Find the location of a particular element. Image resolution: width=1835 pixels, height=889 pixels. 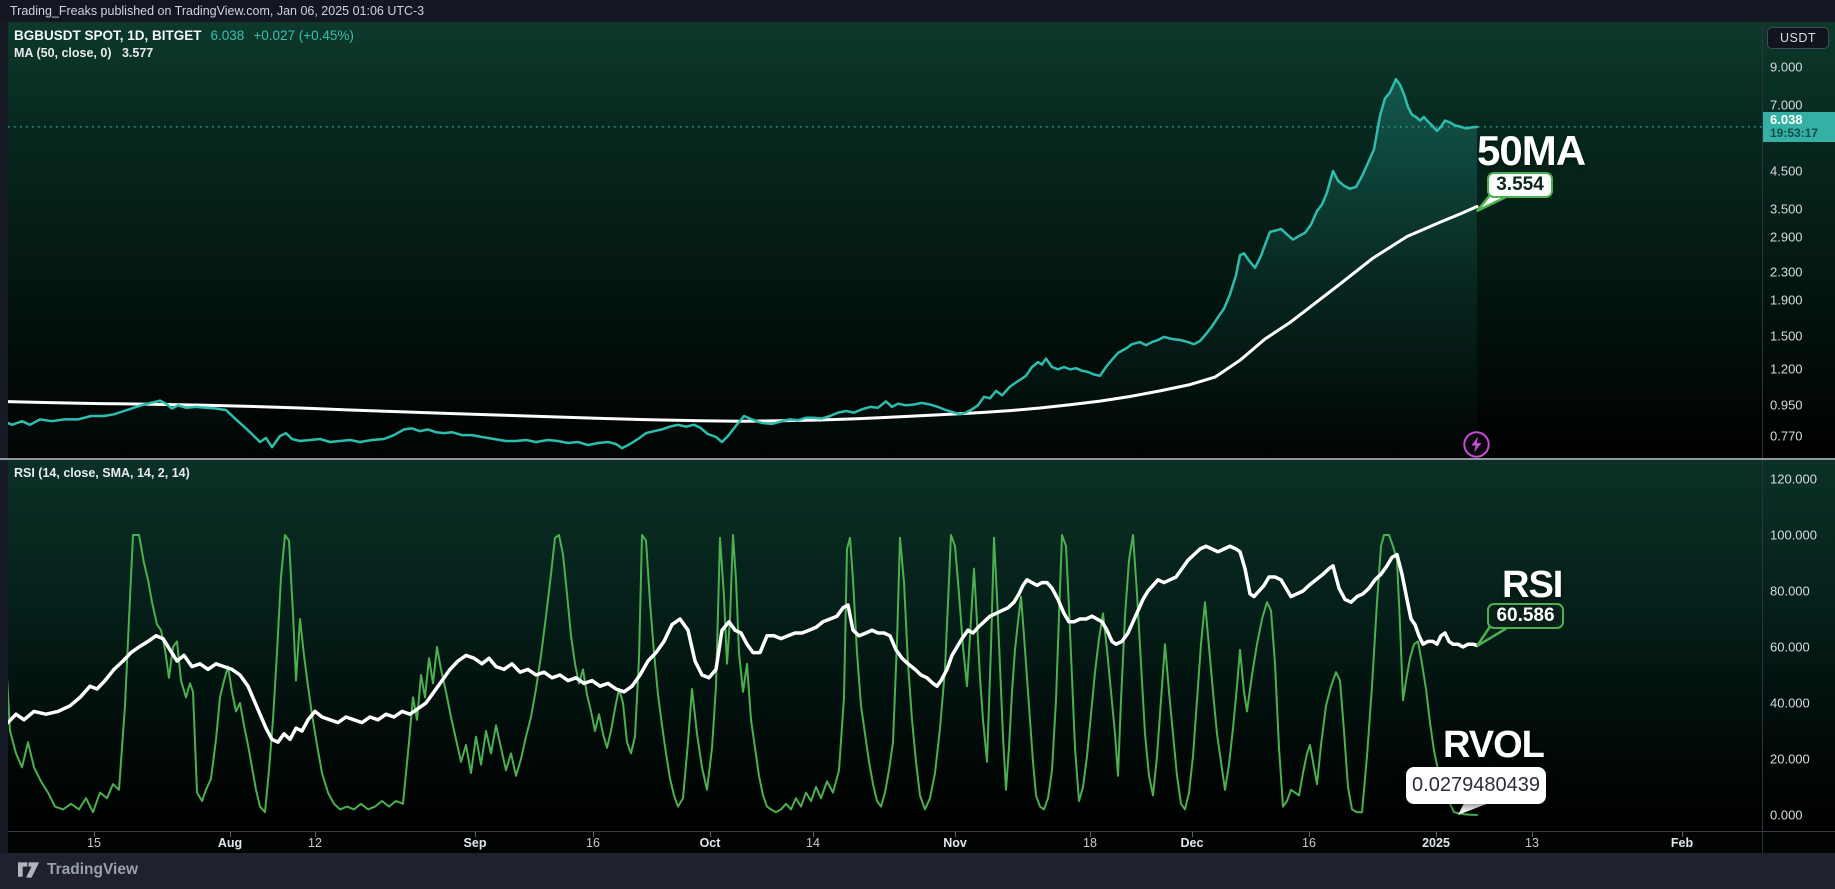

current-price-label: 6.038 19:53:17 is located at coordinates (1799, 127).